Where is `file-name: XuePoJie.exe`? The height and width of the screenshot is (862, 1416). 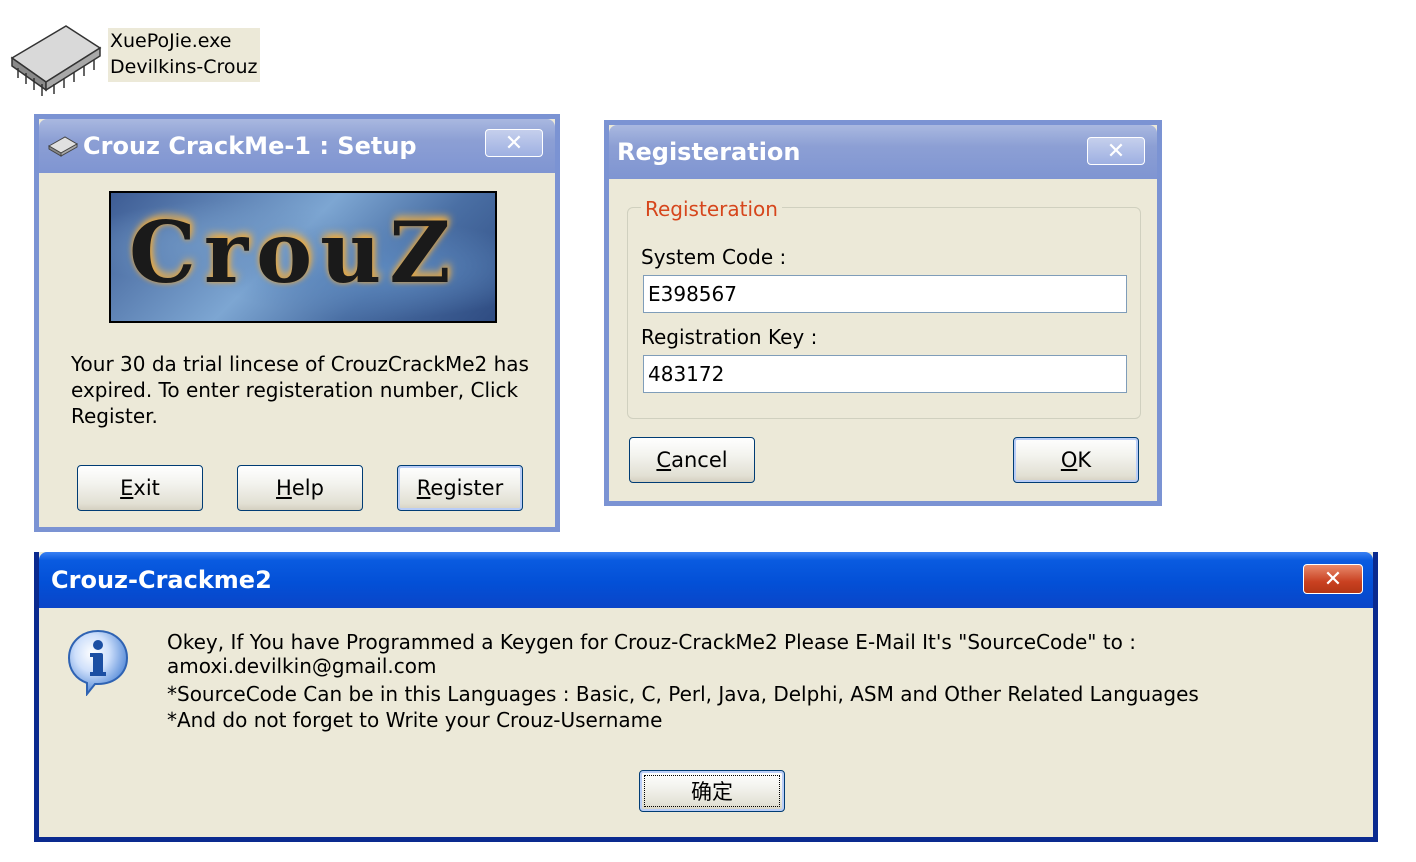
file-name: XuePoJie.exe is located at coordinates (171, 41).